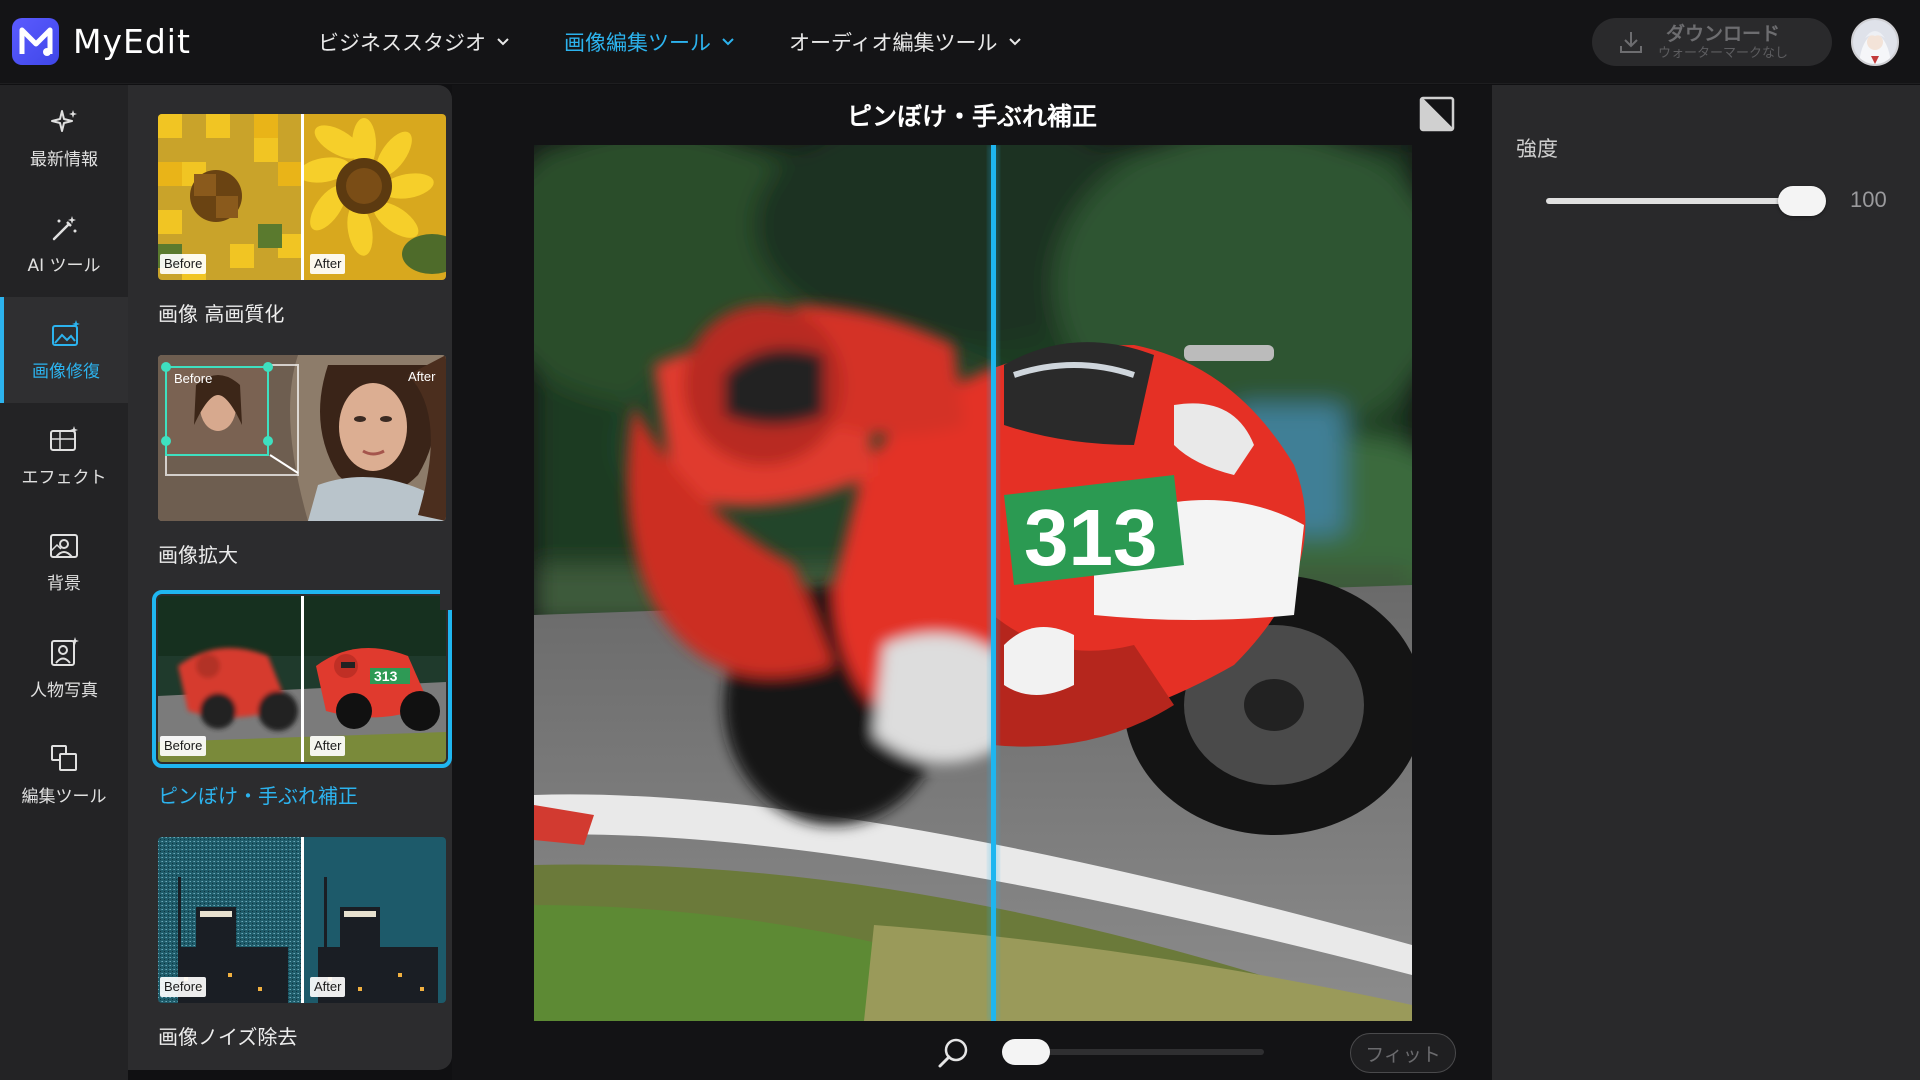 The image size is (1920, 1080). What do you see at coordinates (1723, 33) in the screenshot?
I see `download-label: ダウンロード` at bounding box center [1723, 33].